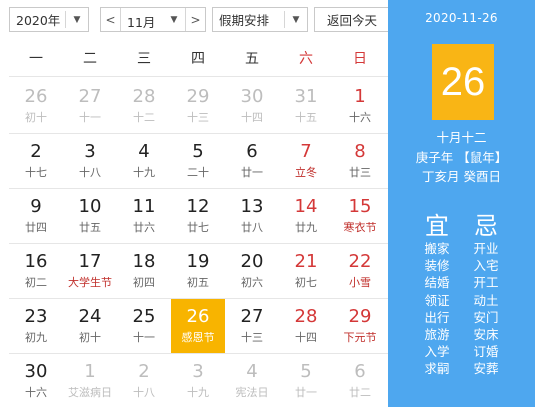  What do you see at coordinates (360, 117) in the screenshot?
I see `lunar-label: 十六` at bounding box center [360, 117].